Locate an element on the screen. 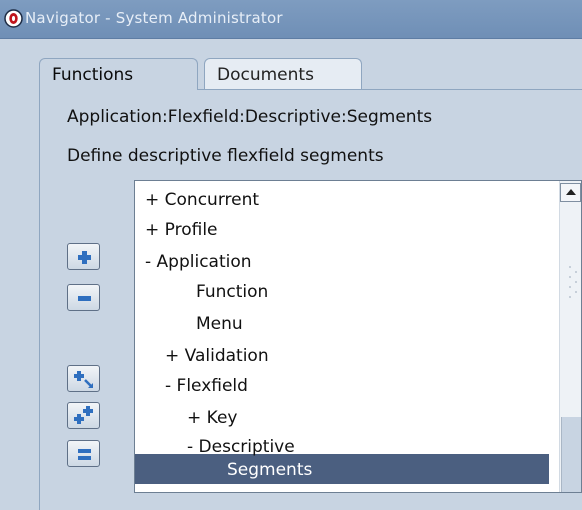  expand-branch-icon is located at coordinates (83, 379).